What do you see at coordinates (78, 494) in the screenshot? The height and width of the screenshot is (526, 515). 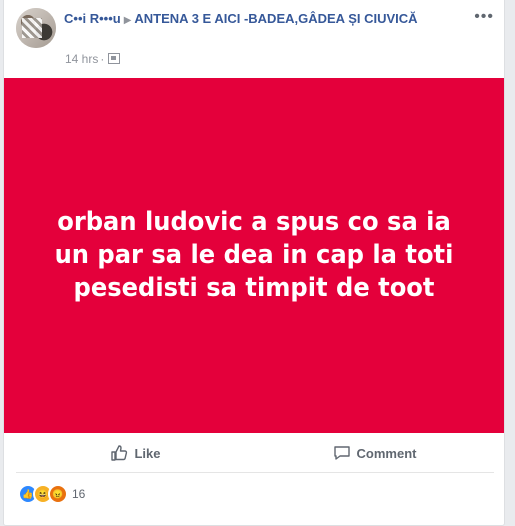 I see `reaction-count: 16` at bounding box center [78, 494].